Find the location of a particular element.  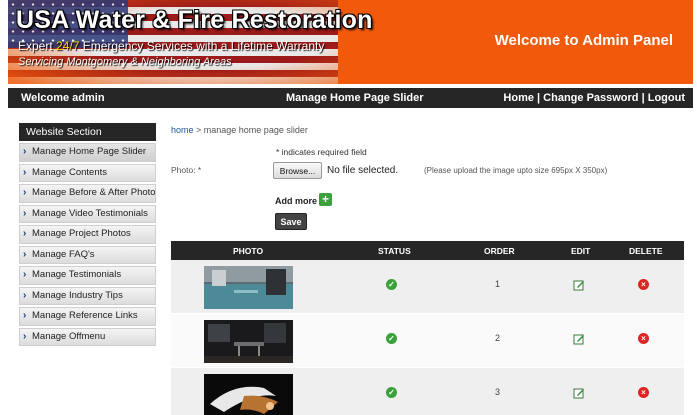

col-status: STATUS is located at coordinates (394, 251).